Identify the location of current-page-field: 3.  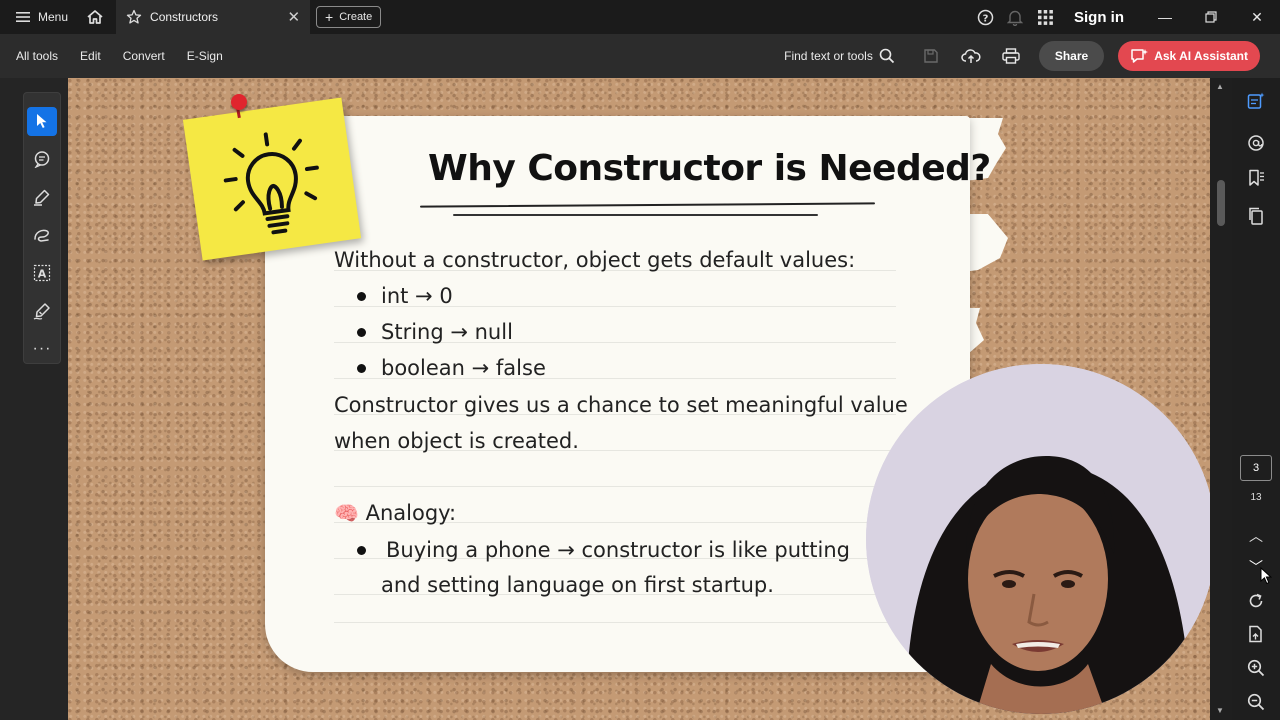
(1256, 468).